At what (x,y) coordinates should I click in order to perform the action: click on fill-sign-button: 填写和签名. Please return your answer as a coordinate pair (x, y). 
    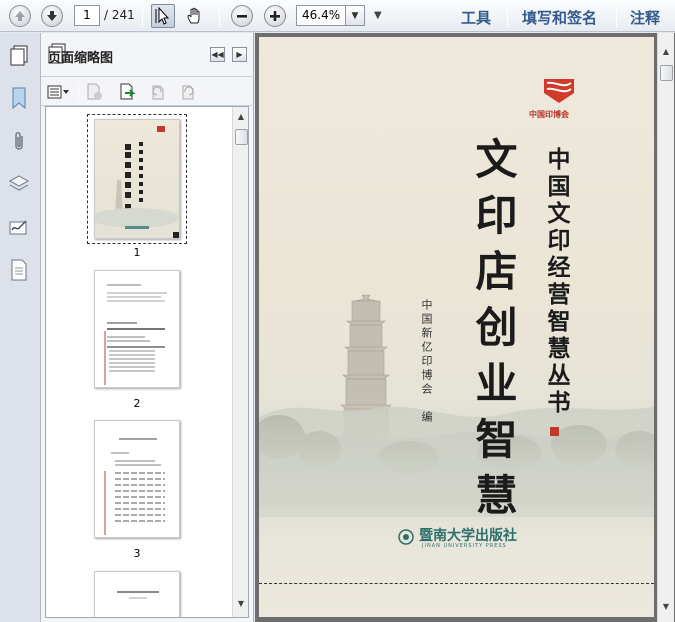
    Looking at the image, I should click on (559, 17).